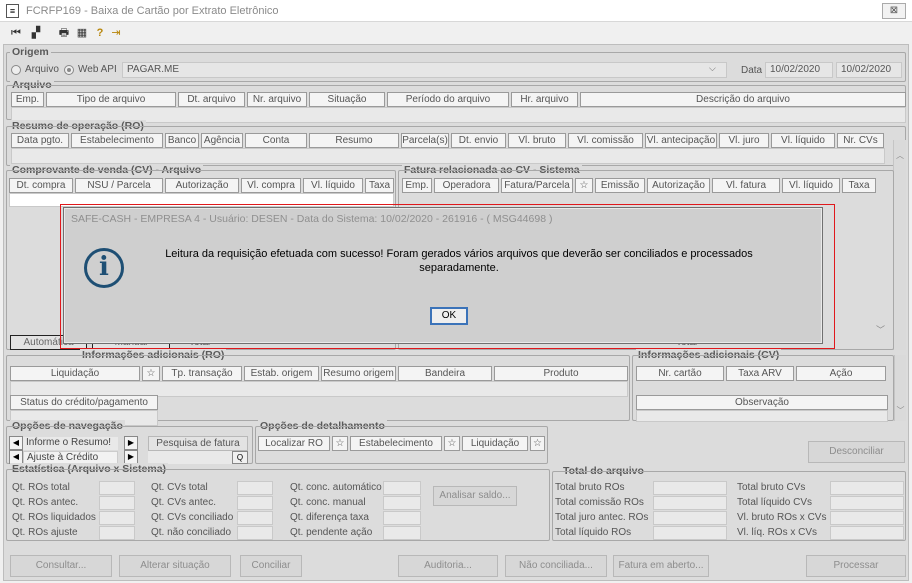 The image size is (912, 583). I want to click on col-nr-cvs: Nr. CVs, so click(860, 140).